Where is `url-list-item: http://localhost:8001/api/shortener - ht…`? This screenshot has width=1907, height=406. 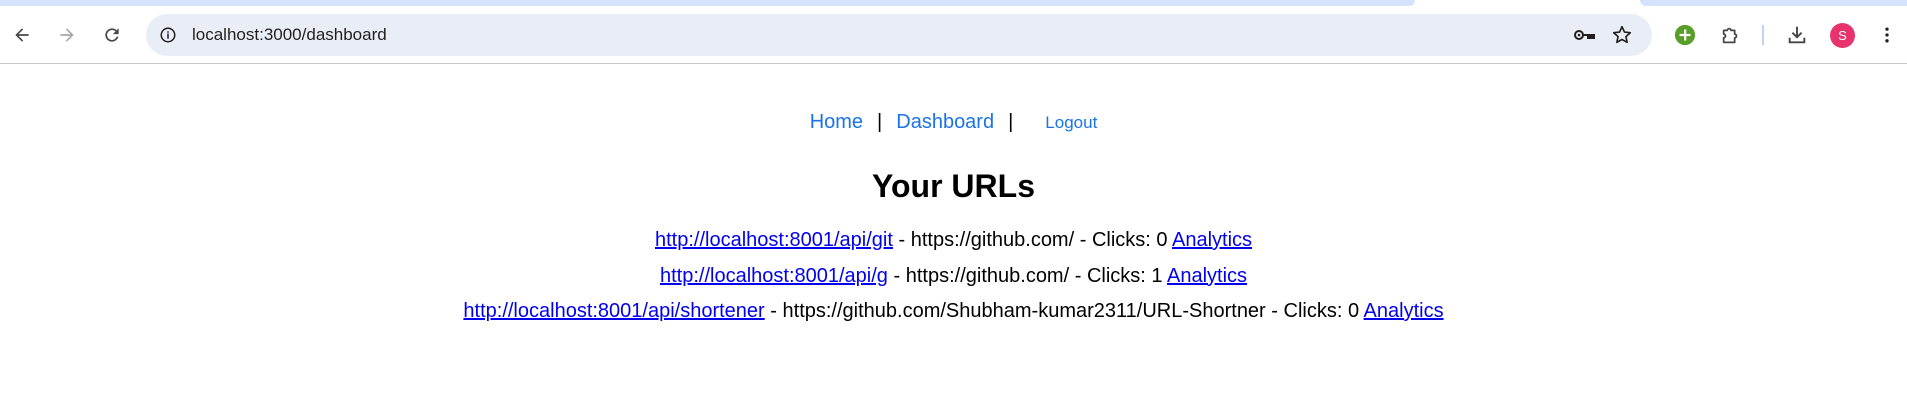 url-list-item: http://localhost:8001/api/shortener - ht… is located at coordinates (953, 315).